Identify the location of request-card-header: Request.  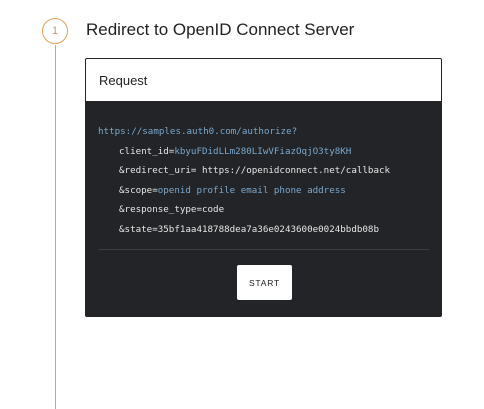
(263, 80).